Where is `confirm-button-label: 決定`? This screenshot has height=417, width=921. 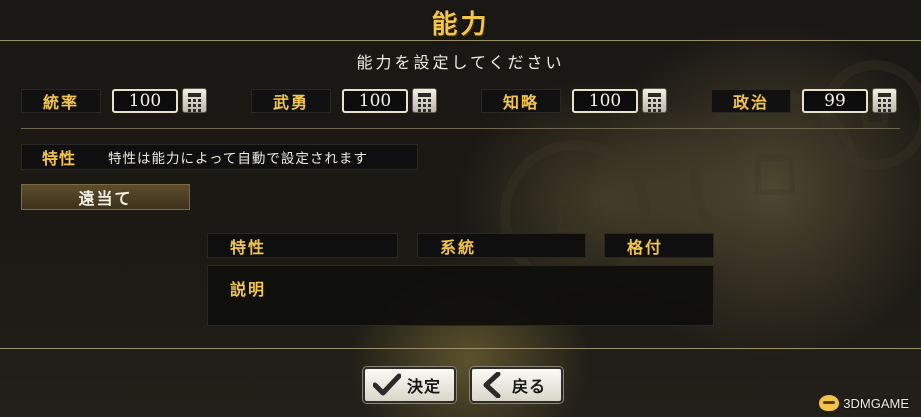 confirm-button-label: 決定 is located at coordinates (424, 386).